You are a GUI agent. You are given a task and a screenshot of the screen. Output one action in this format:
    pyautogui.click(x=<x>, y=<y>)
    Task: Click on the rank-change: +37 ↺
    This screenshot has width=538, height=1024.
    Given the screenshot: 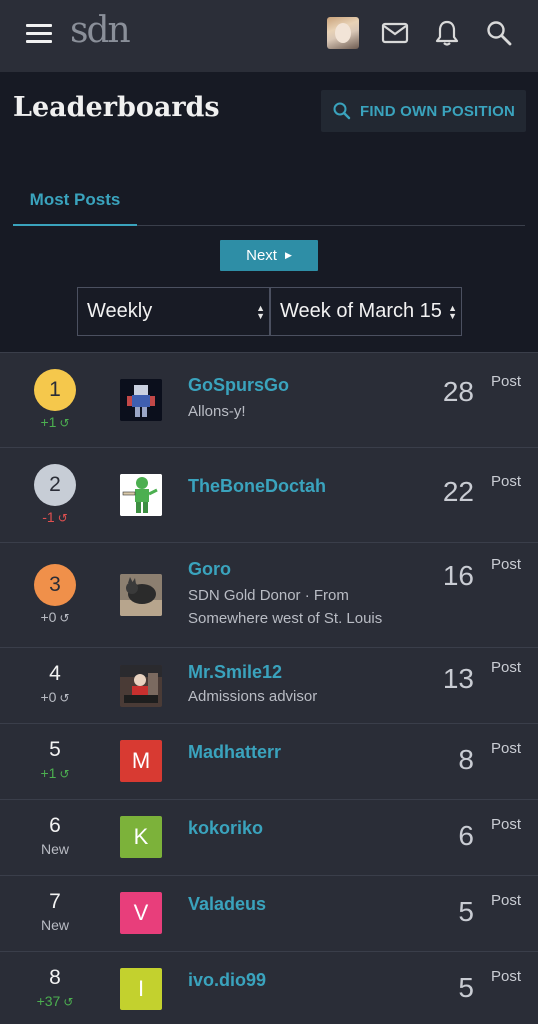 What is the action you would take?
    pyautogui.click(x=55, y=1001)
    